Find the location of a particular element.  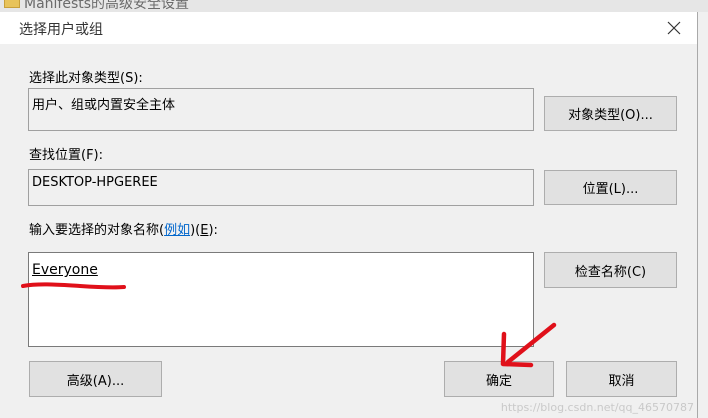

object-names-label: 输入要选择的对象名称(例如)(E): is located at coordinates (123, 228).